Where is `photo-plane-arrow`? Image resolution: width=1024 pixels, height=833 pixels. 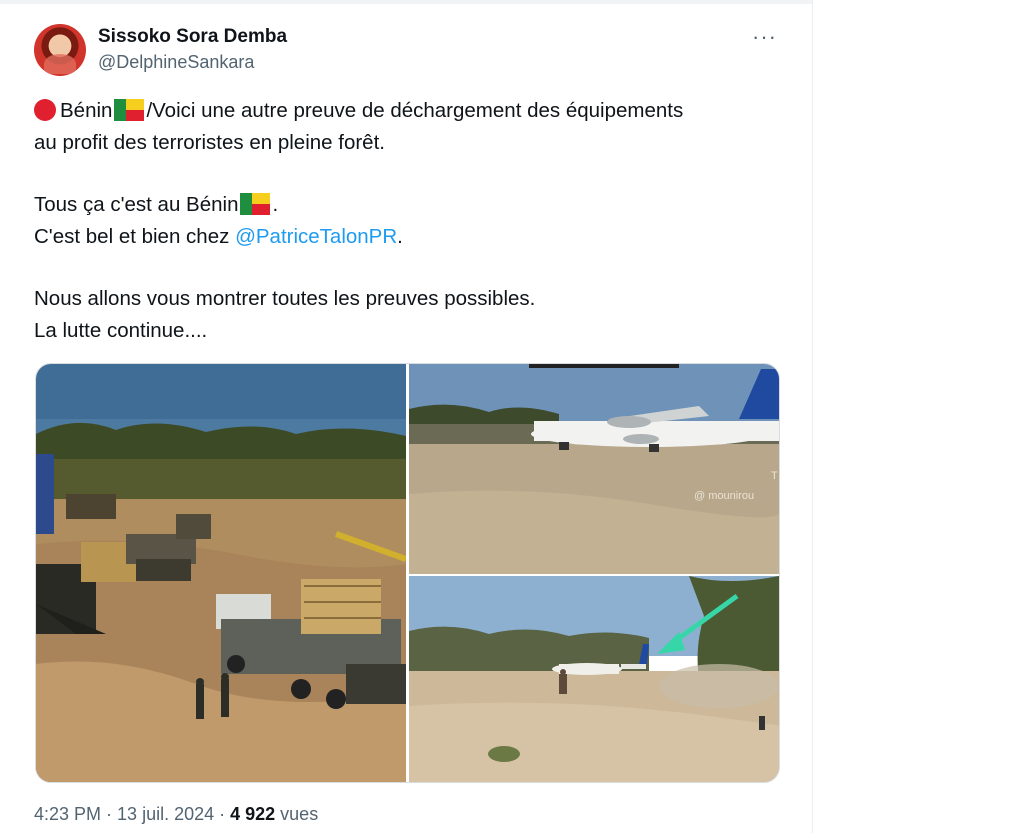
photo-plane-arrow is located at coordinates (594, 679).